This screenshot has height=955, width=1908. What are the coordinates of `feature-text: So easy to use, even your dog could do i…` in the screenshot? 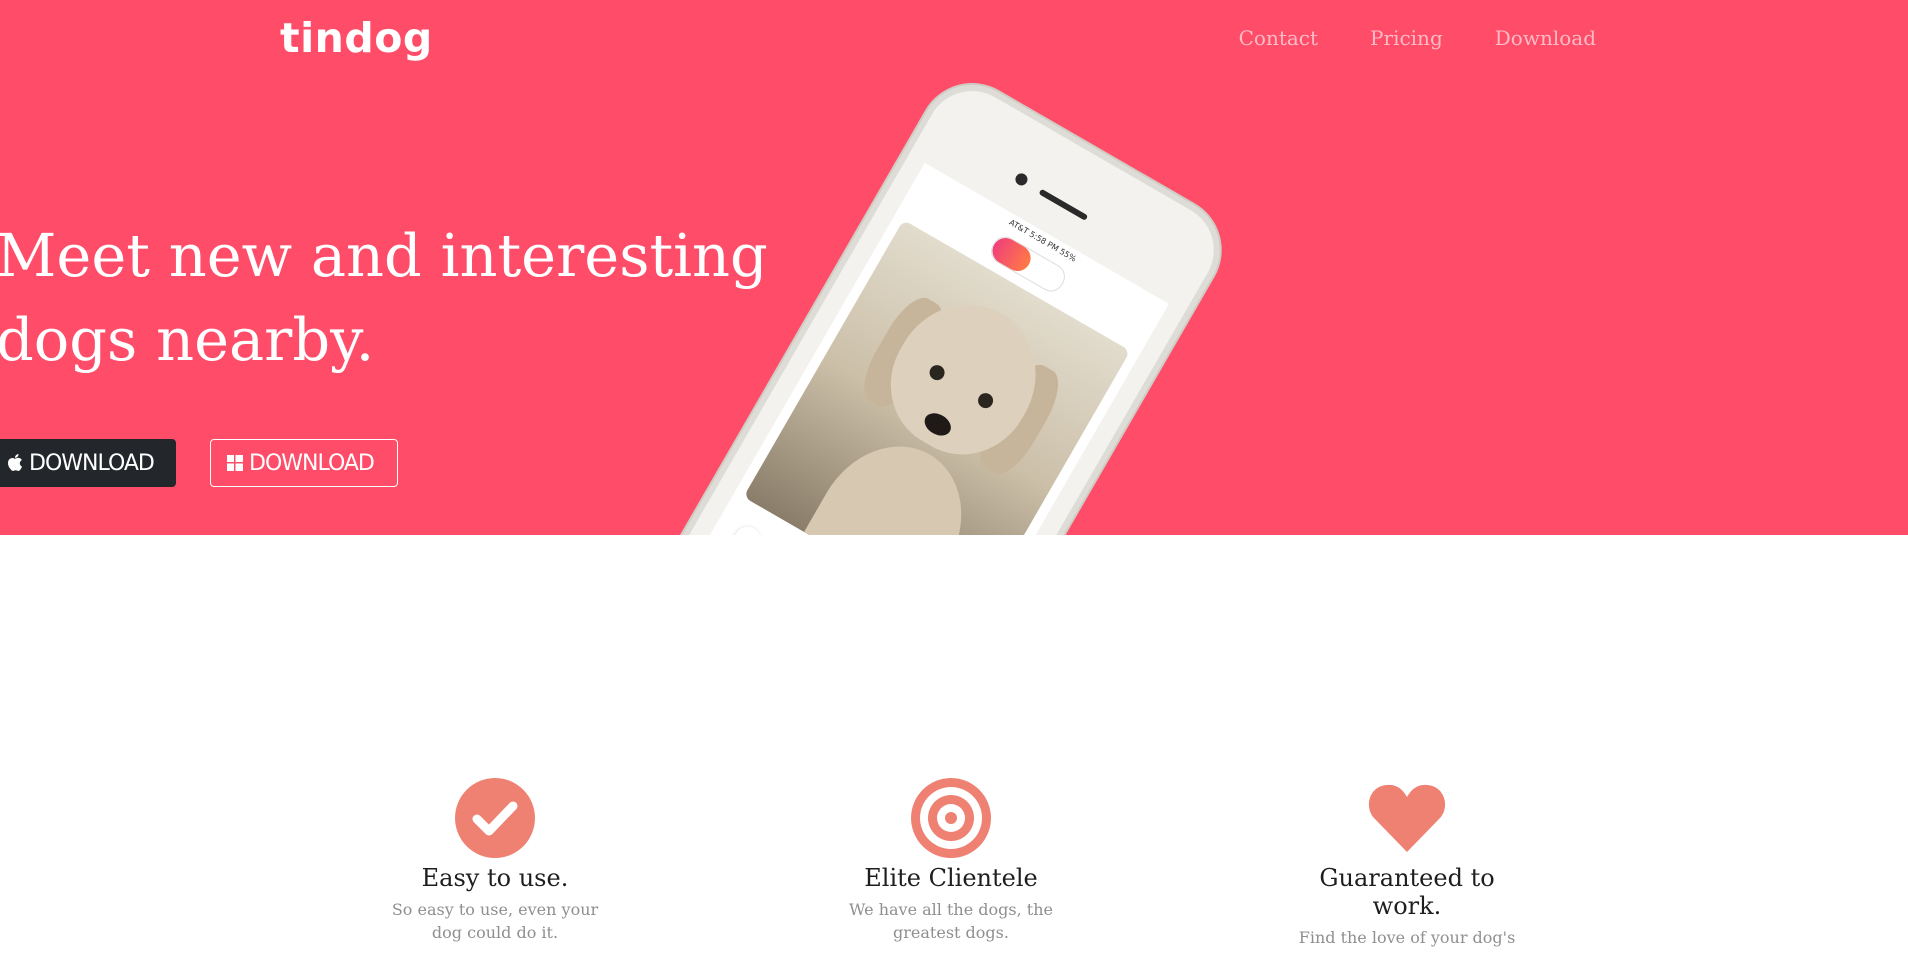 It's located at (495, 921).